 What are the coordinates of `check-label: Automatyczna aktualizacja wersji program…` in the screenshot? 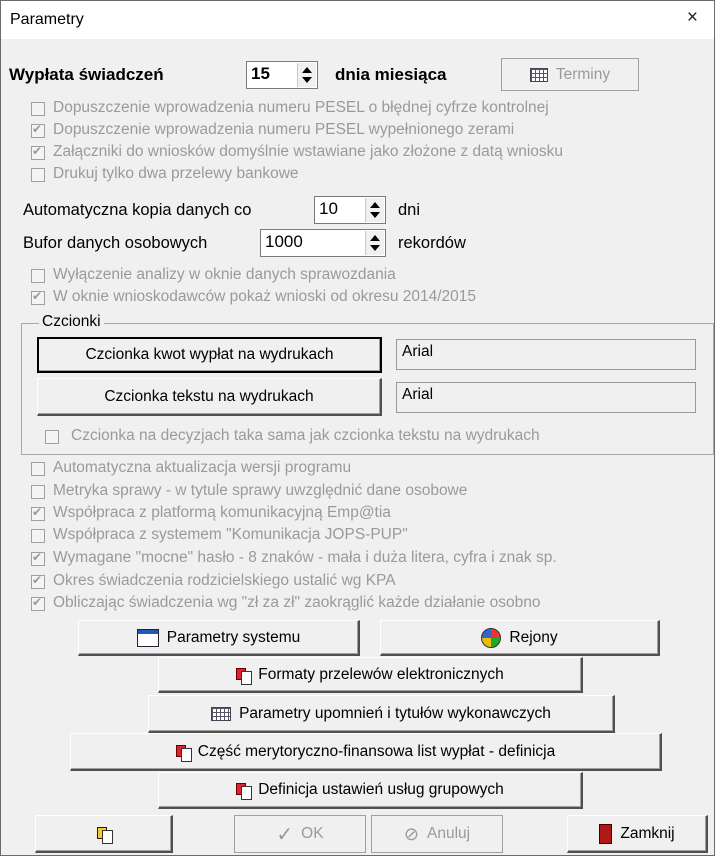 It's located at (202, 467).